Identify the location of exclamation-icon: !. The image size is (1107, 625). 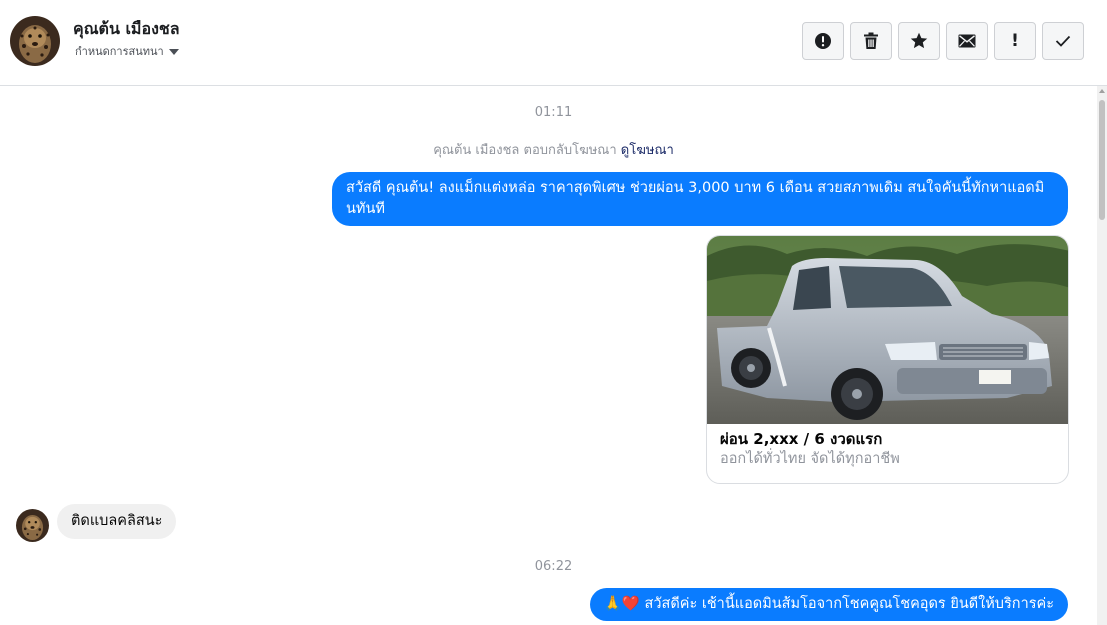
(1015, 41).